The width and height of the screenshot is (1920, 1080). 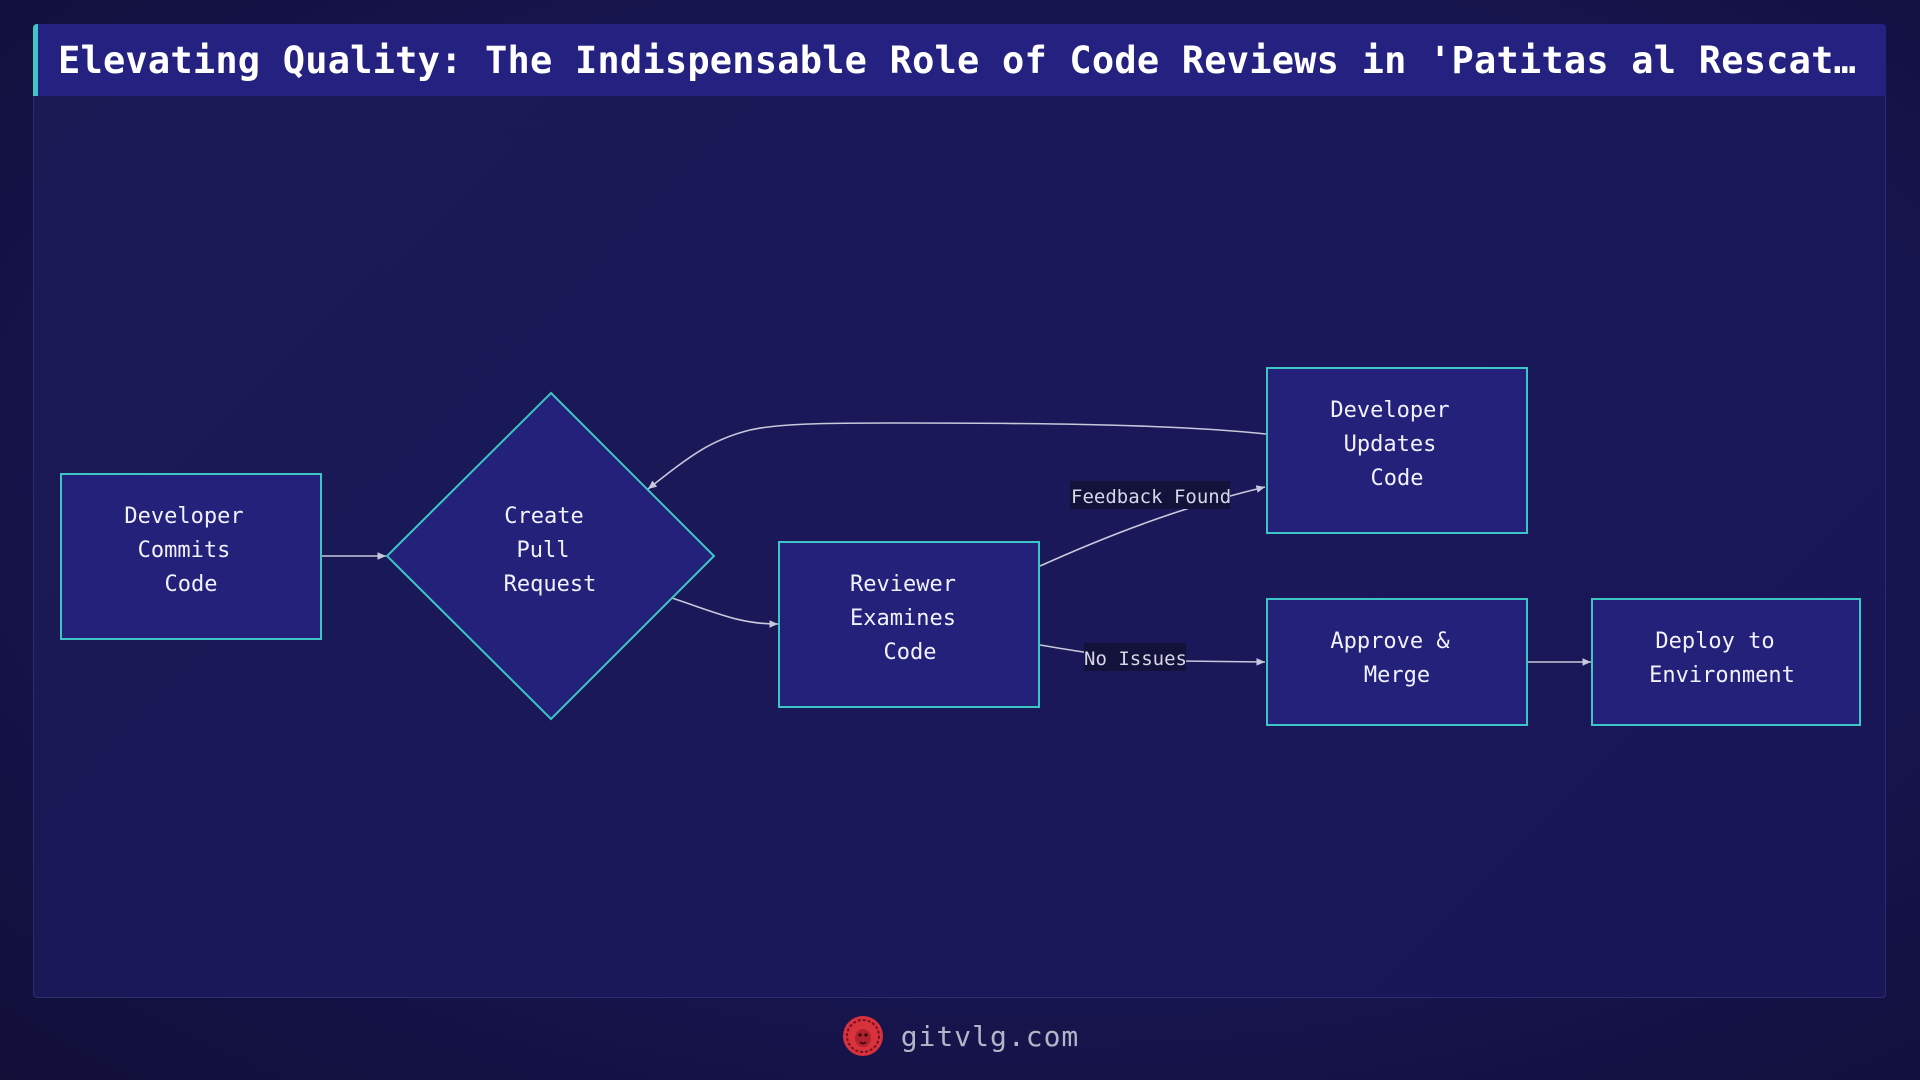 I want to click on node-commit-line-2: Commits, so click(x=184, y=550).